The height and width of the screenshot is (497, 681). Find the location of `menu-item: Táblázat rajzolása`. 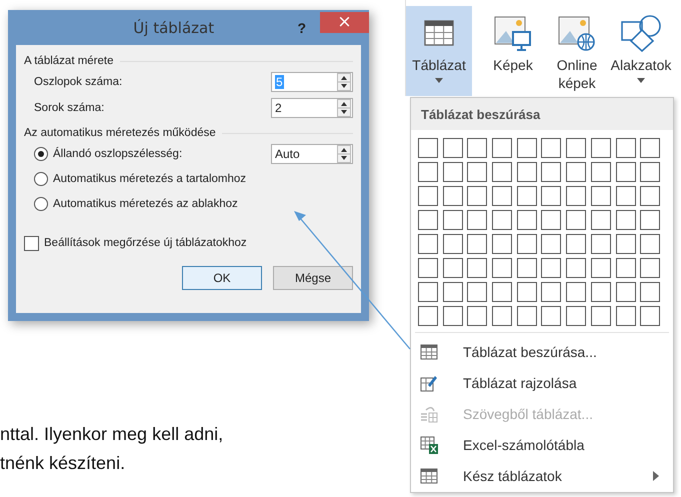

menu-item: Táblázat rajzolása is located at coordinates (542, 382).